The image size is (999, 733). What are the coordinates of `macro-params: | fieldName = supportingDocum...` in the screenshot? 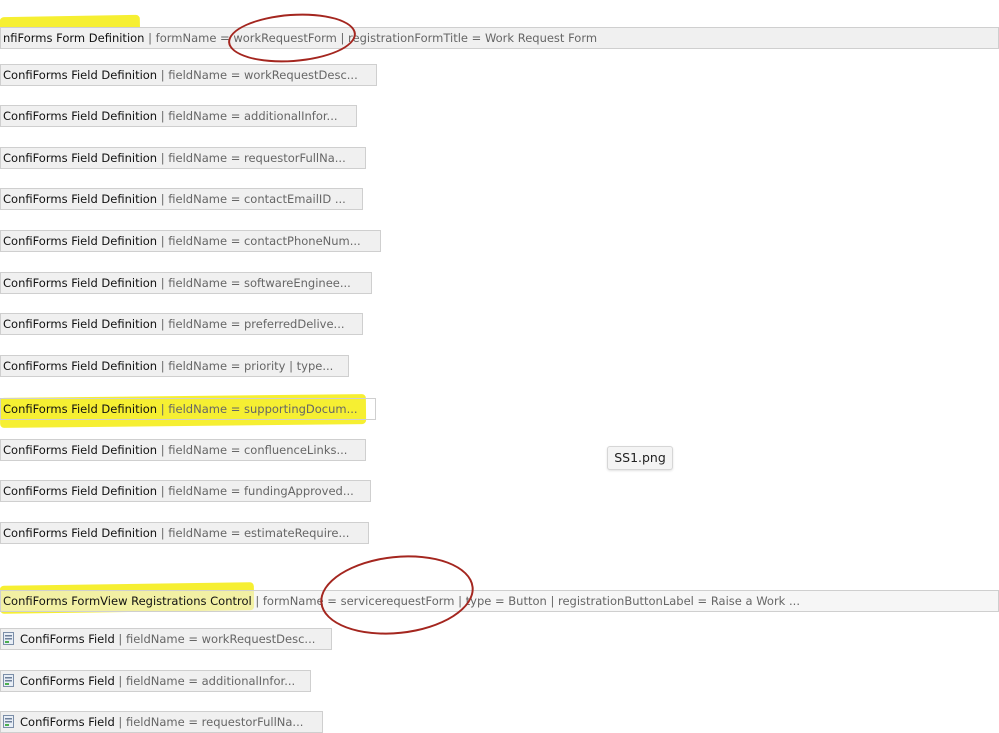 It's located at (257, 409).